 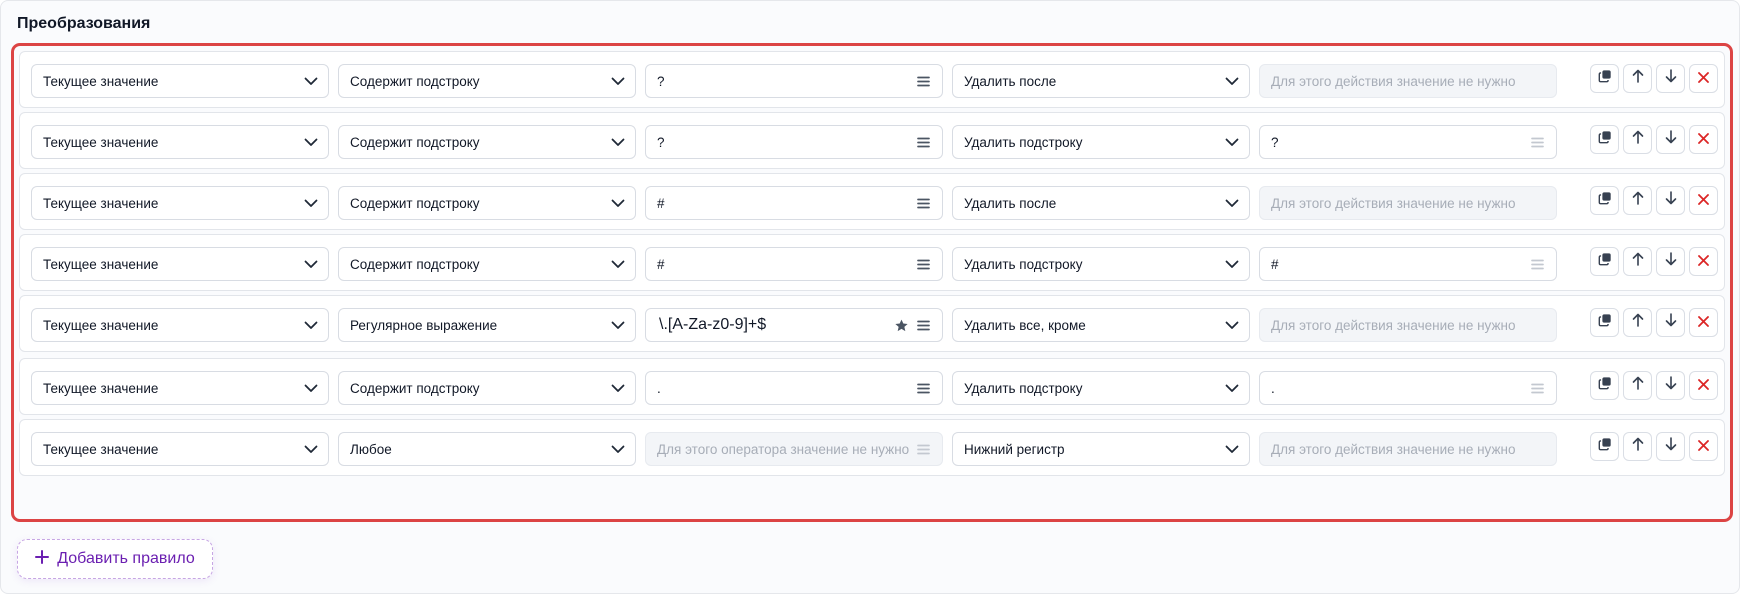 I want to click on action-value-input: ?, so click(x=1408, y=142).